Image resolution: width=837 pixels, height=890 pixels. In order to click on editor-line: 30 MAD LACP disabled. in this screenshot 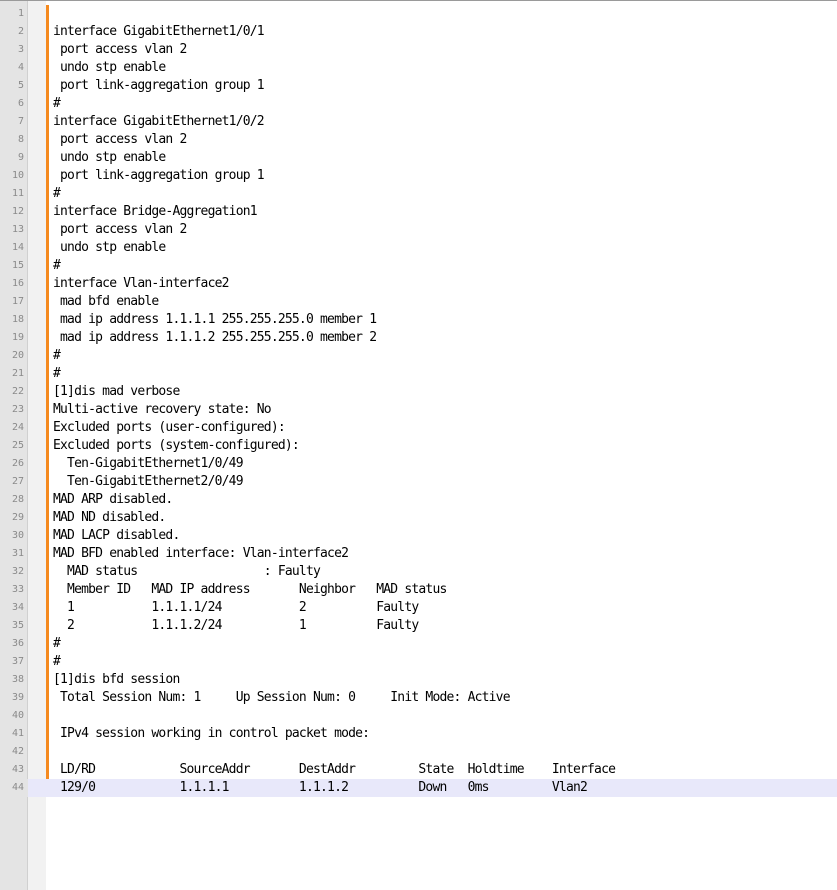, I will do `click(418, 536)`.